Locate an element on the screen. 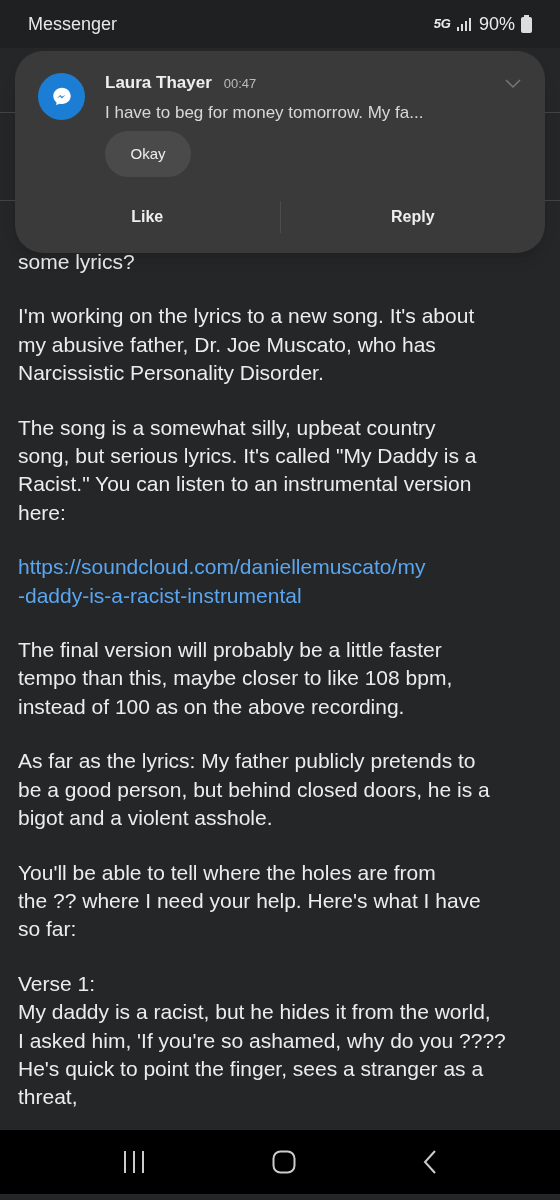 The image size is (560, 1200). paragraph: The song is a somewhat silly, upbeat country song, but serious lyrics. It's called "My Daddy is a Racist." You can listen to an instrumental version here: is located at coordinates (248, 470).